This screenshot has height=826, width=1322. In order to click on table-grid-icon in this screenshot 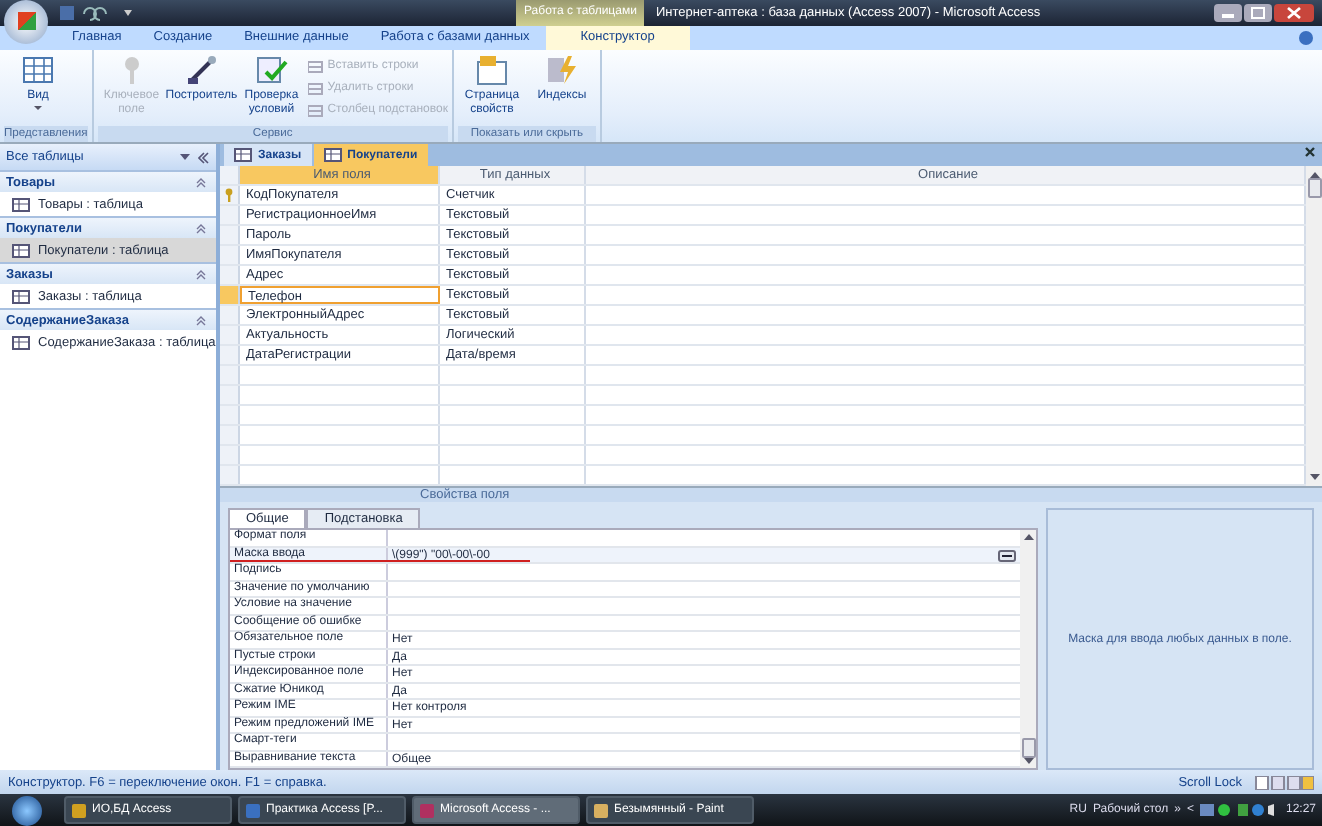, I will do `click(38, 70)`.